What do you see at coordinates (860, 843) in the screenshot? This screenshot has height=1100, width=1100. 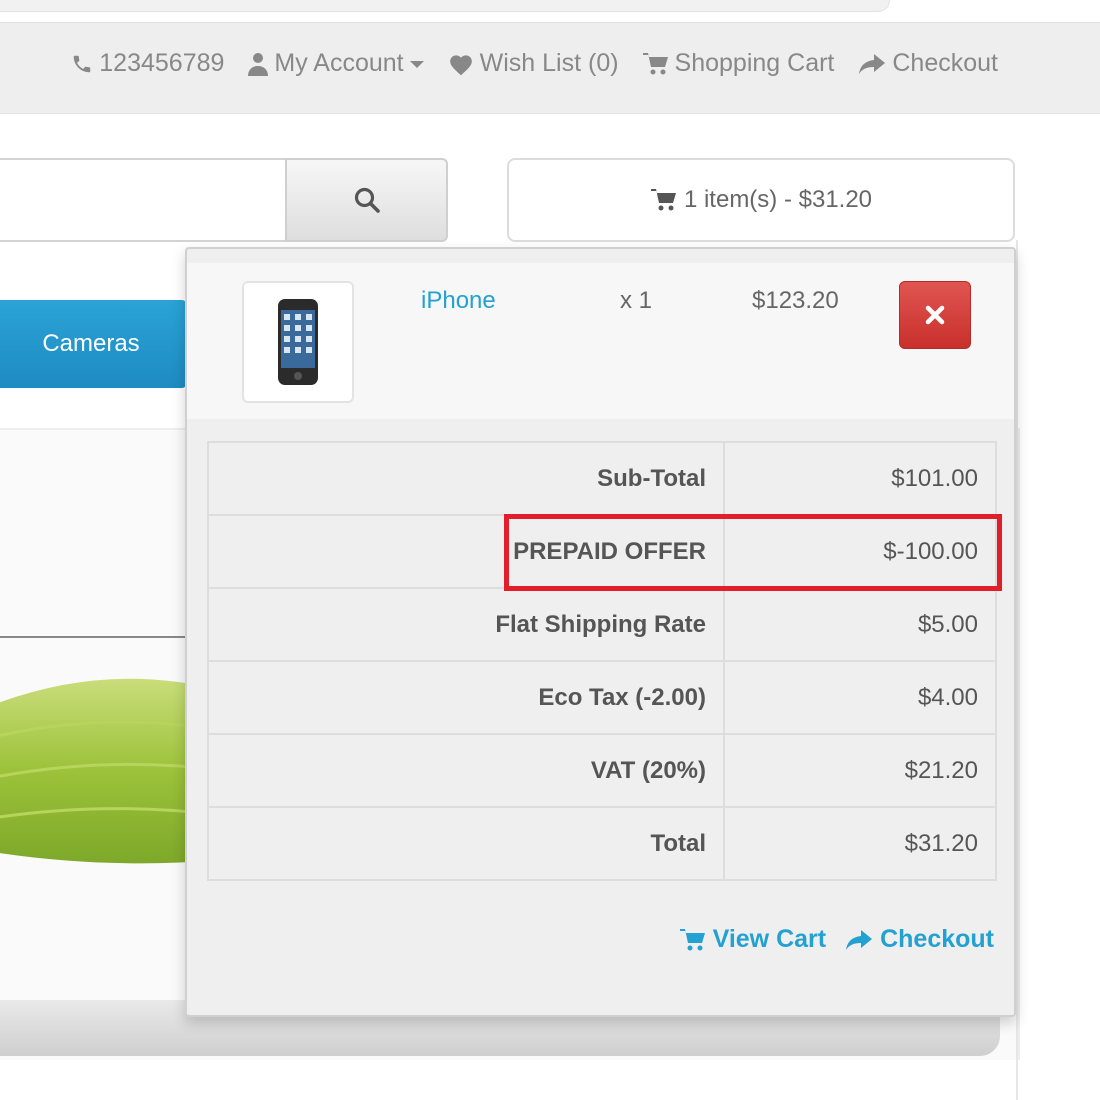 I see `totals-value: $31.20` at bounding box center [860, 843].